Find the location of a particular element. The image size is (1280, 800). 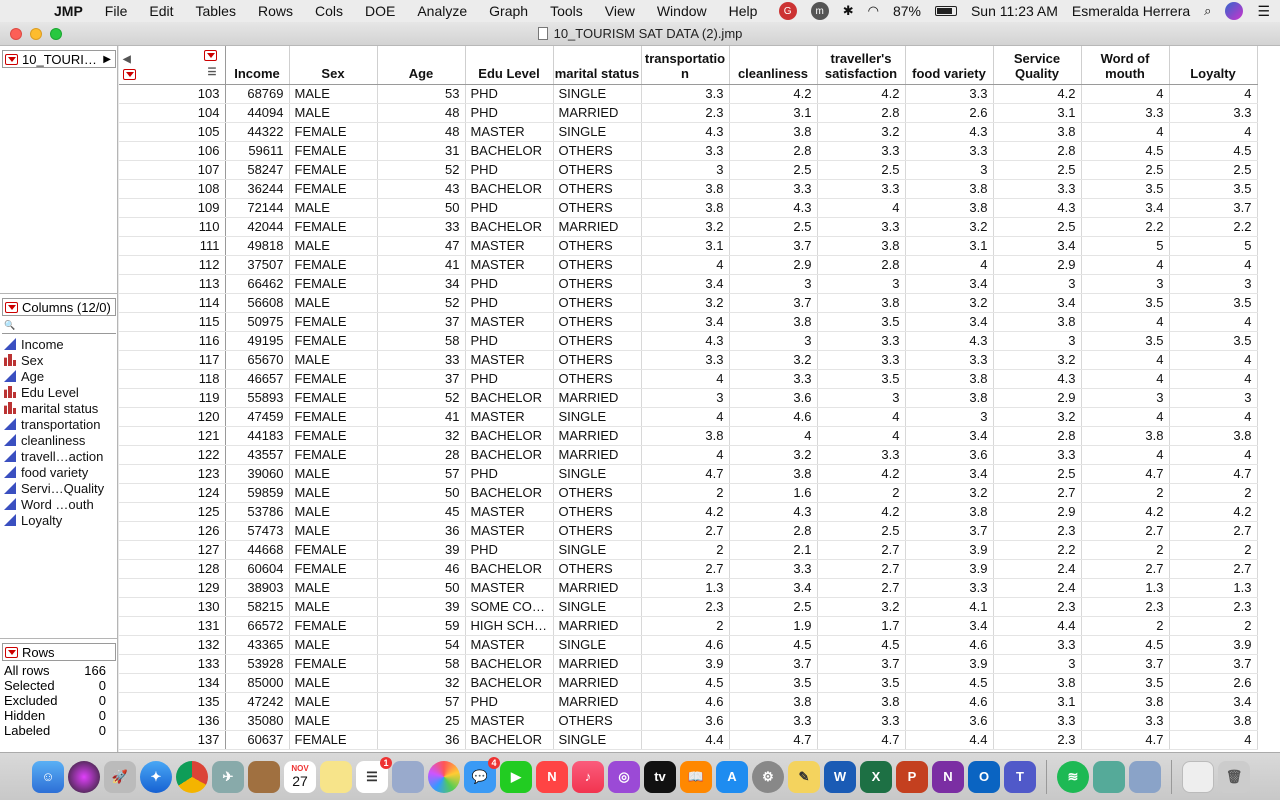

table-cell: 1.6 is located at coordinates (773, 493).